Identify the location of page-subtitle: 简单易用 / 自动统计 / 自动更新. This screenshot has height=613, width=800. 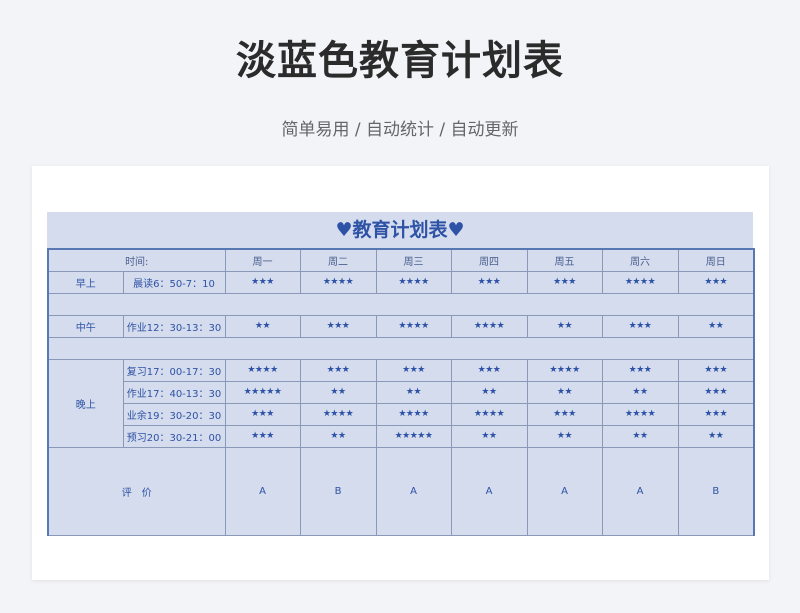
(400, 130).